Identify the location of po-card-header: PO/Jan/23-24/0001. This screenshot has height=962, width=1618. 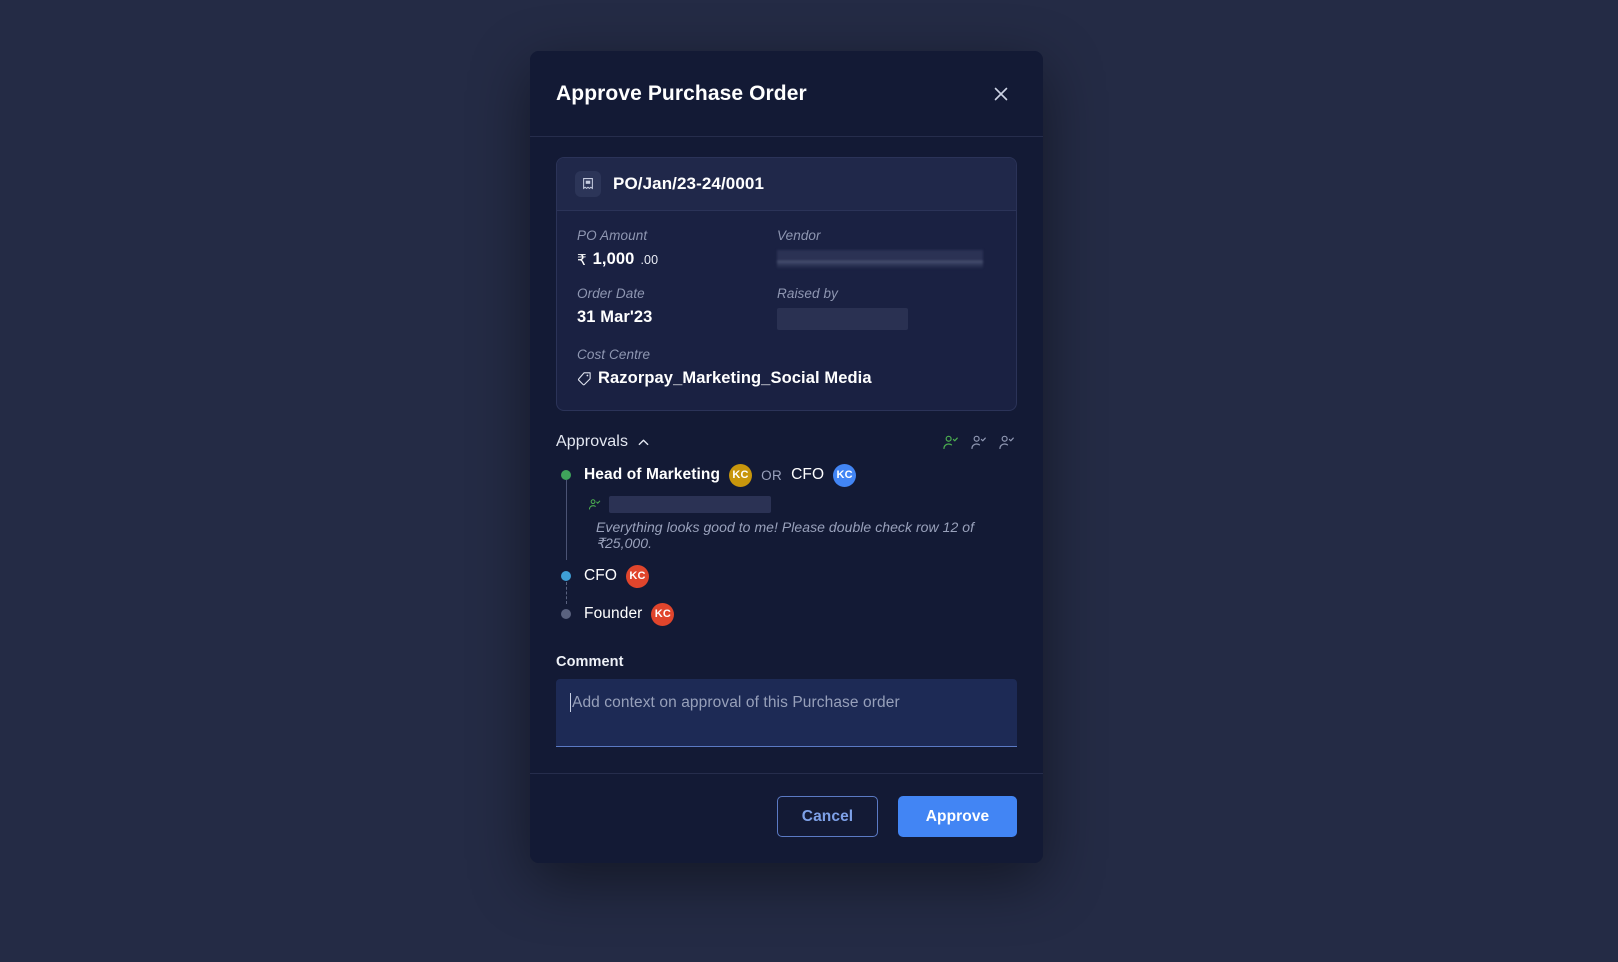
(786, 184).